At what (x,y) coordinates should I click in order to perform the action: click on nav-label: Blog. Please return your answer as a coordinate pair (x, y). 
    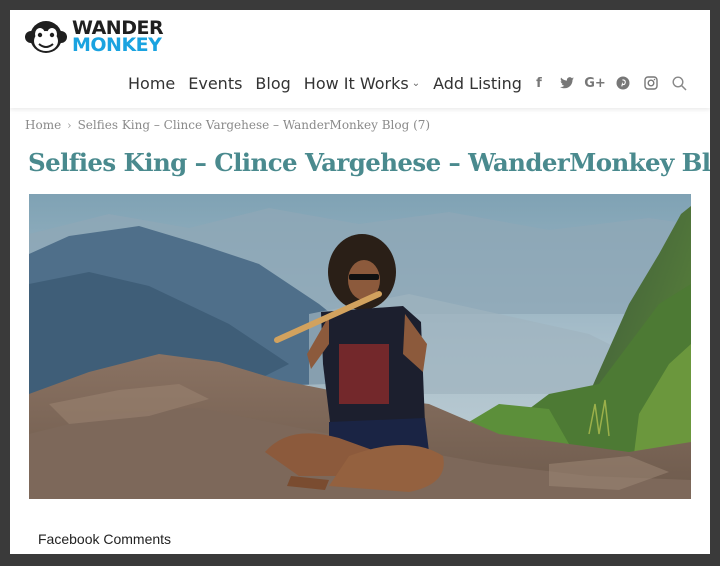
    Looking at the image, I should click on (273, 83).